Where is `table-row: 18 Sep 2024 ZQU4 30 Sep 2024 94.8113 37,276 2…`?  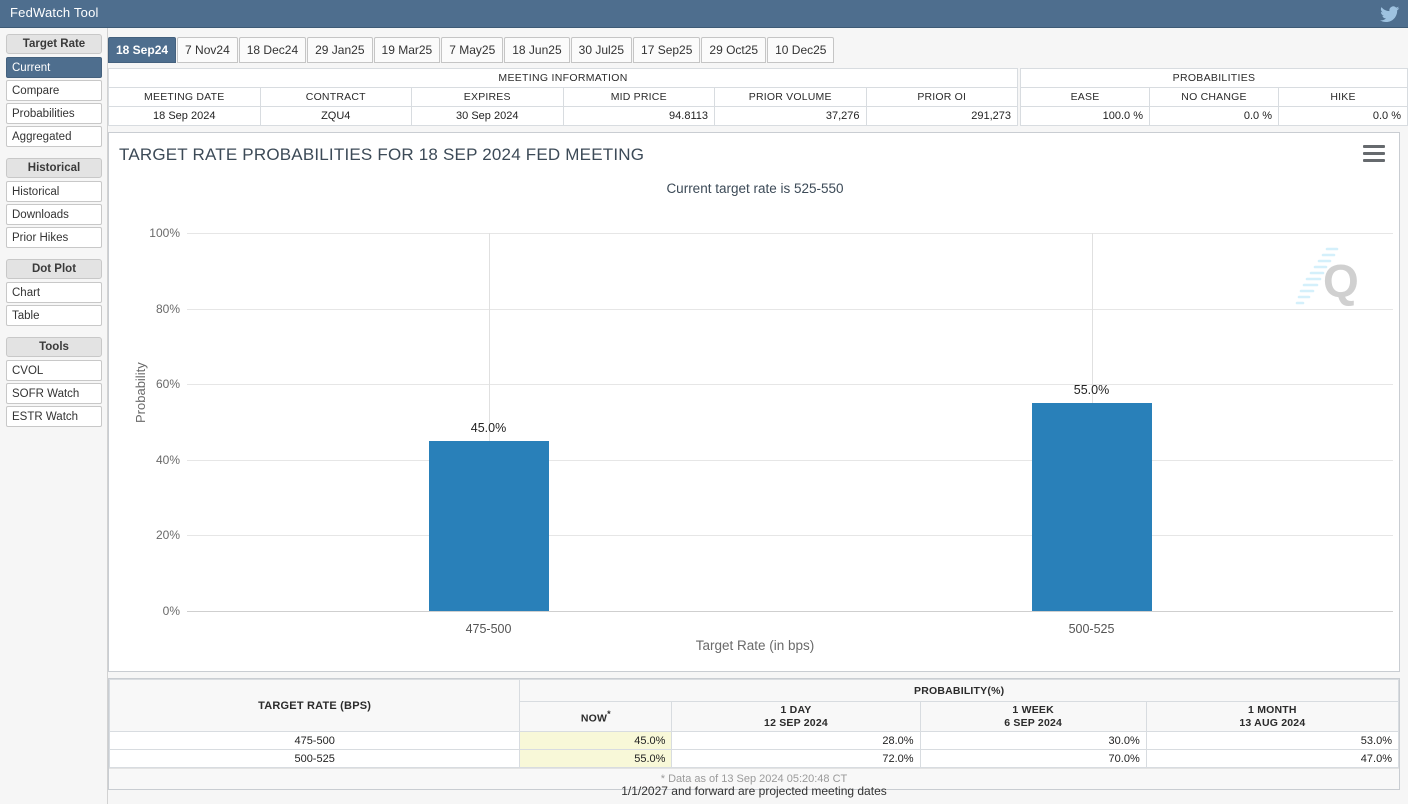 table-row: 18 Sep 2024 ZQU4 30 Sep 2024 94.8113 37,276 2… is located at coordinates (563, 116).